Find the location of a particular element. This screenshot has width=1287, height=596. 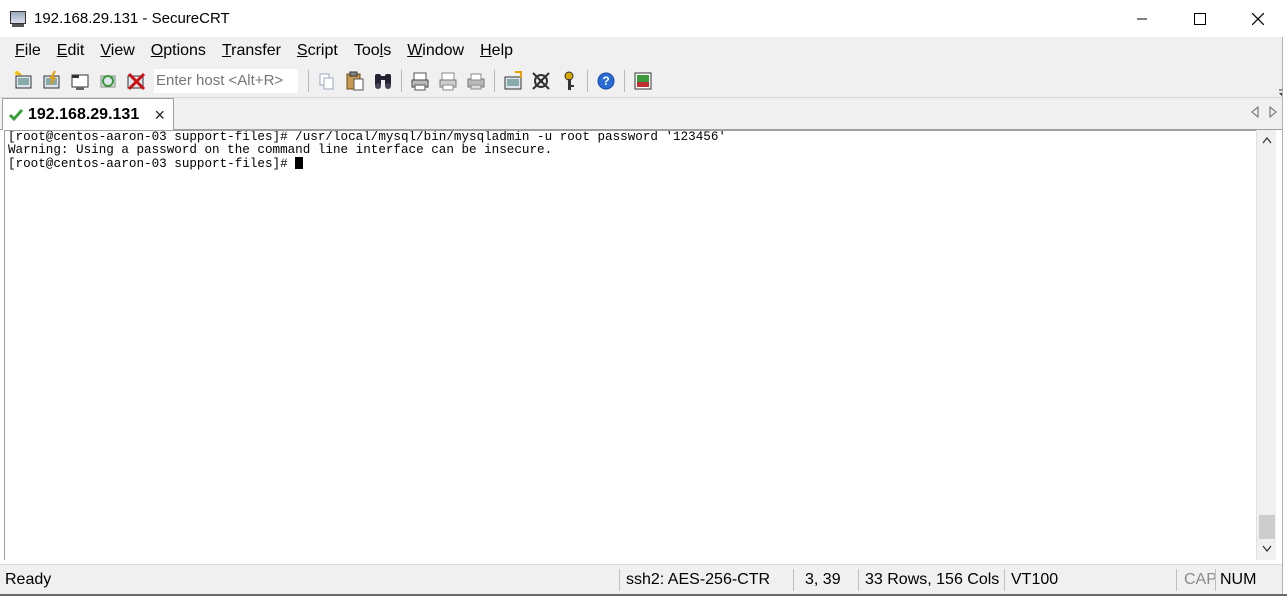

find-button is located at coordinates (383, 81).